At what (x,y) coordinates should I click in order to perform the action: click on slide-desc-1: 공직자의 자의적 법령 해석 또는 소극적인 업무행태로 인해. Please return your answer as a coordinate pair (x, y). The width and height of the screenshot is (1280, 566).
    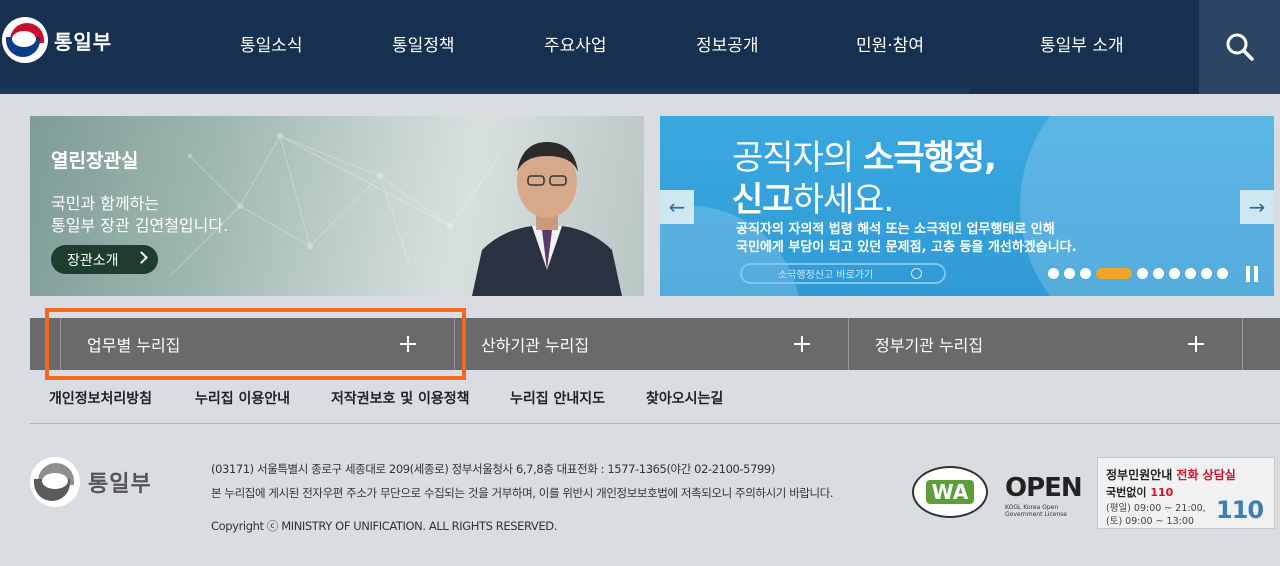
    Looking at the image, I should click on (895, 229).